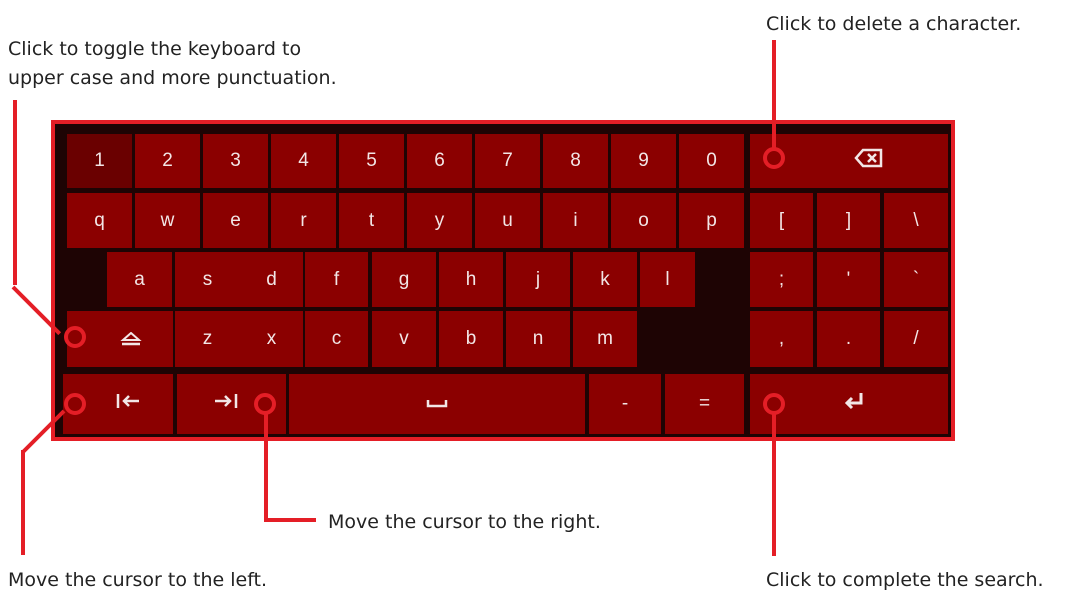  Describe the element at coordinates (336, 339) in the screenshot. I see `key-c: c` at that location.